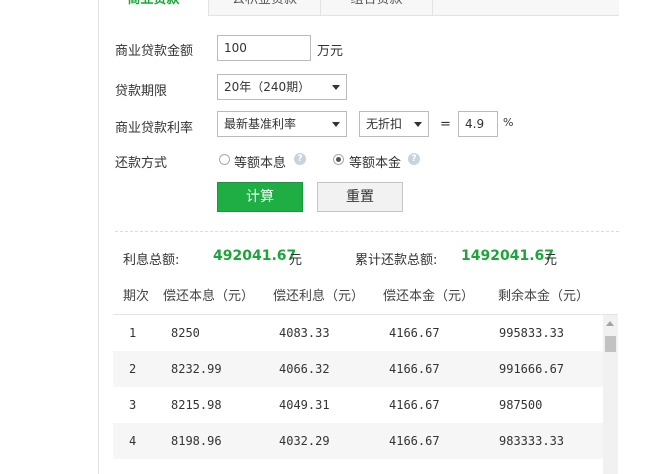 The image size is (663, 474). I want to click on cell-remaining: 987500, so click(521, 405).